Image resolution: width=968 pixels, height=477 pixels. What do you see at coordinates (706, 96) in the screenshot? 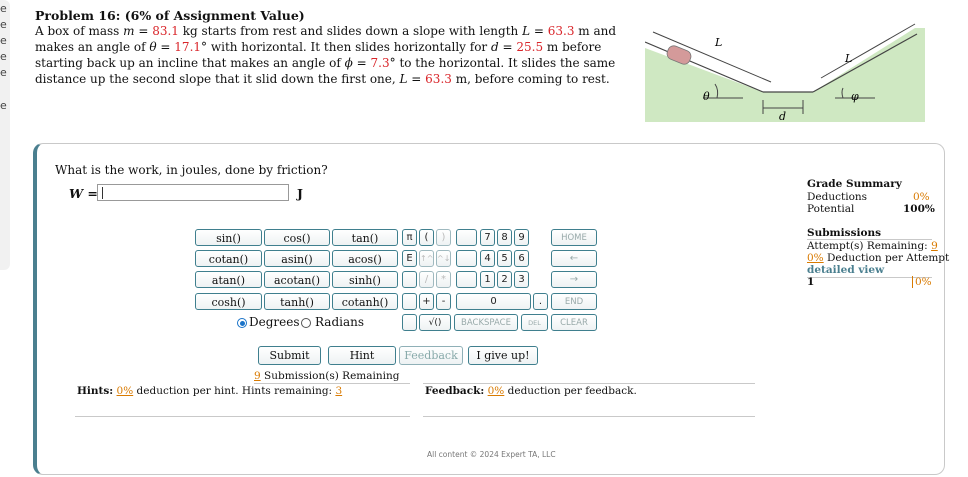
I see `label-theta: θ` at bounding box center [706, 96].